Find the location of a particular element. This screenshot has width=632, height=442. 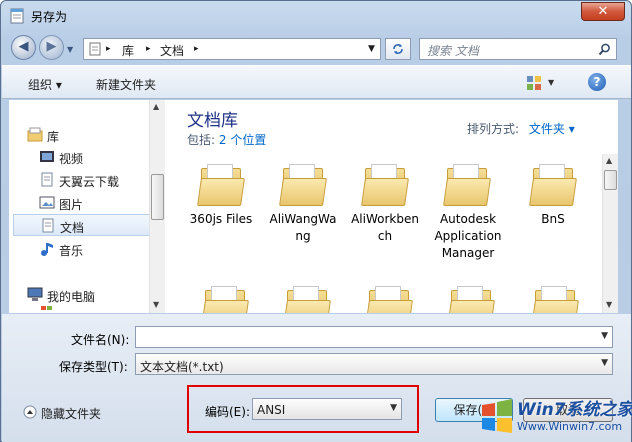

file-name: Autodesk Application Manager is located at coordinates (468, 236).